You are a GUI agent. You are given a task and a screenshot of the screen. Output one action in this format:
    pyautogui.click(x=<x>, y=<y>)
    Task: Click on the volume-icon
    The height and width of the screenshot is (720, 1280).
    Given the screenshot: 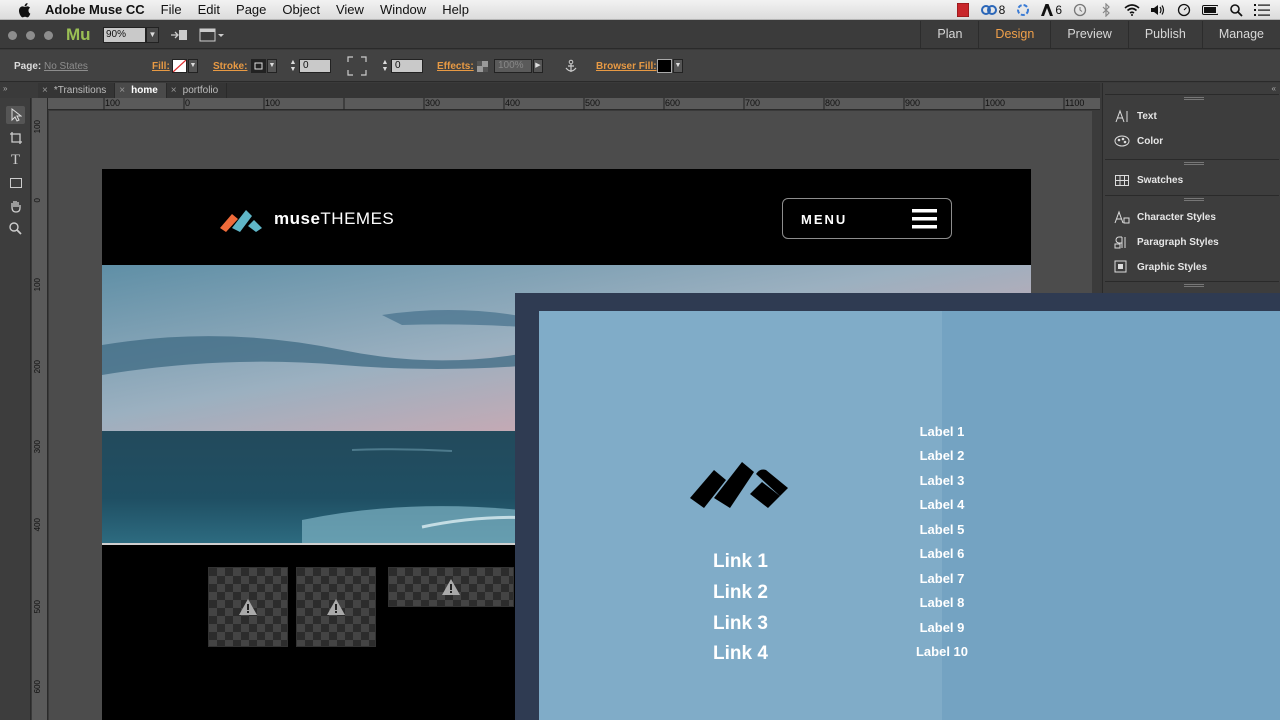 What is the action you would take?
    pyautogui.click(x=1158, y=10)
    